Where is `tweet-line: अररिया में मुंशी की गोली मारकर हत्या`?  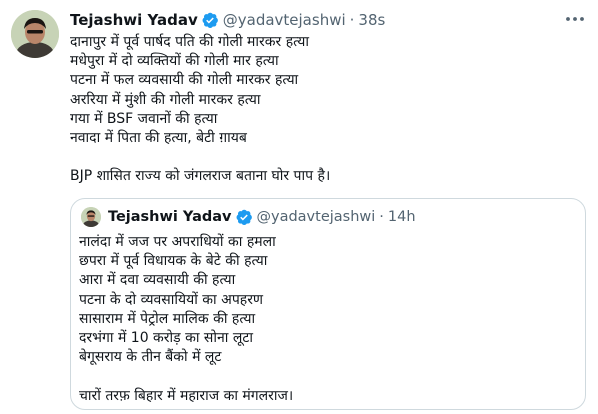 tweet-line: अररिया में मुंशी की गोली मारकर हत्या is located at coordinates (165, 99).